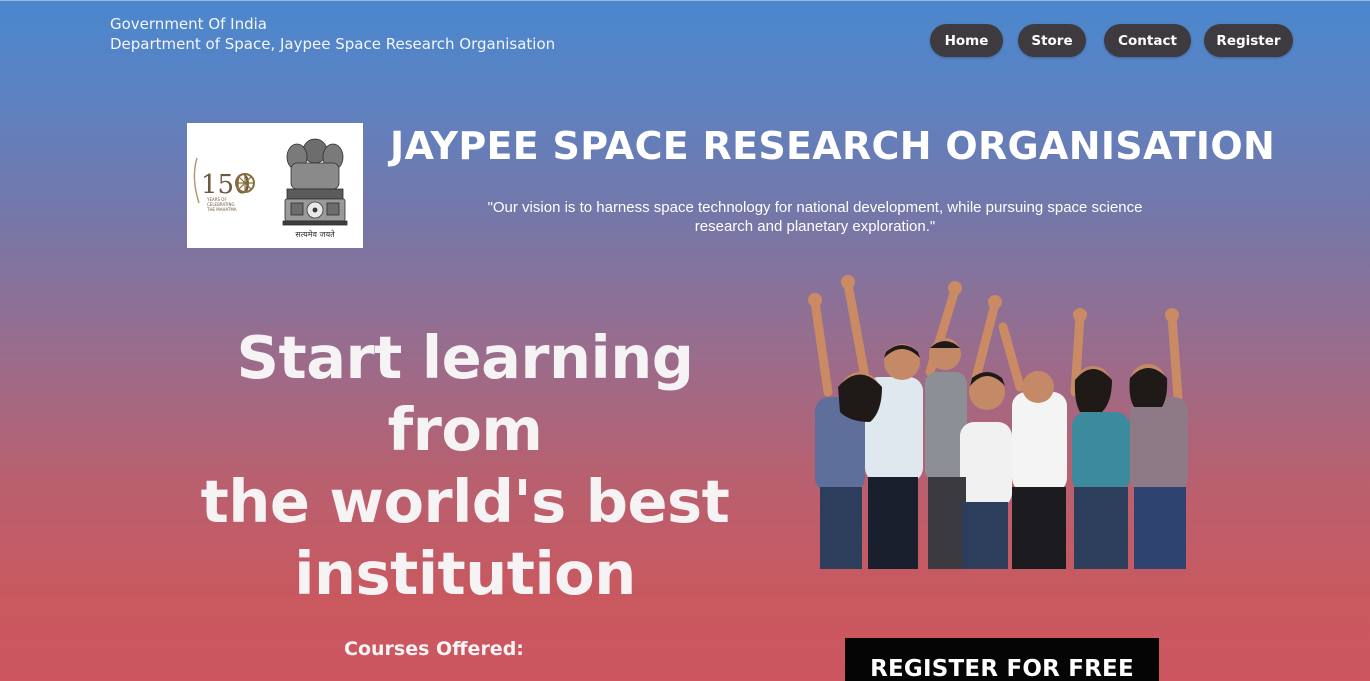 Image resolution: width=1370 pixels, height=681 pixels. Describe the element at coordinates (1248, 40) in the screenshot. I see `nav-register-button: Register` at that location.